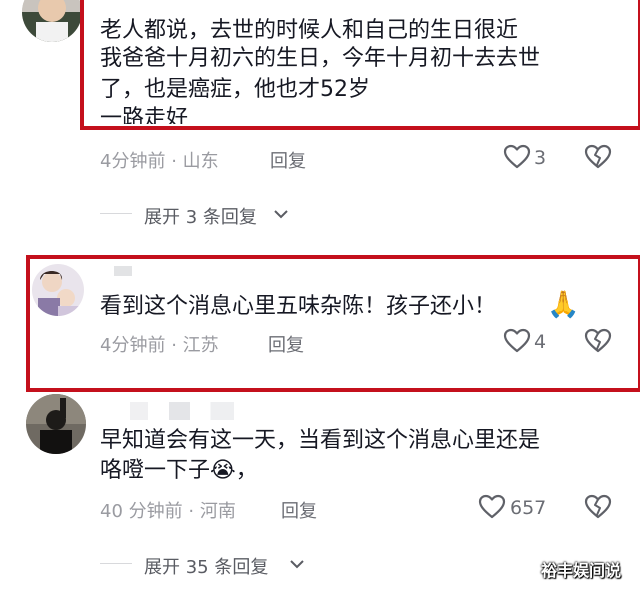  Describe the element at coordinates (320, 58) in the screenshot. I see `comment-text-line: 我爸爸十月初六的生日，今年十月初十去去世` at that location.